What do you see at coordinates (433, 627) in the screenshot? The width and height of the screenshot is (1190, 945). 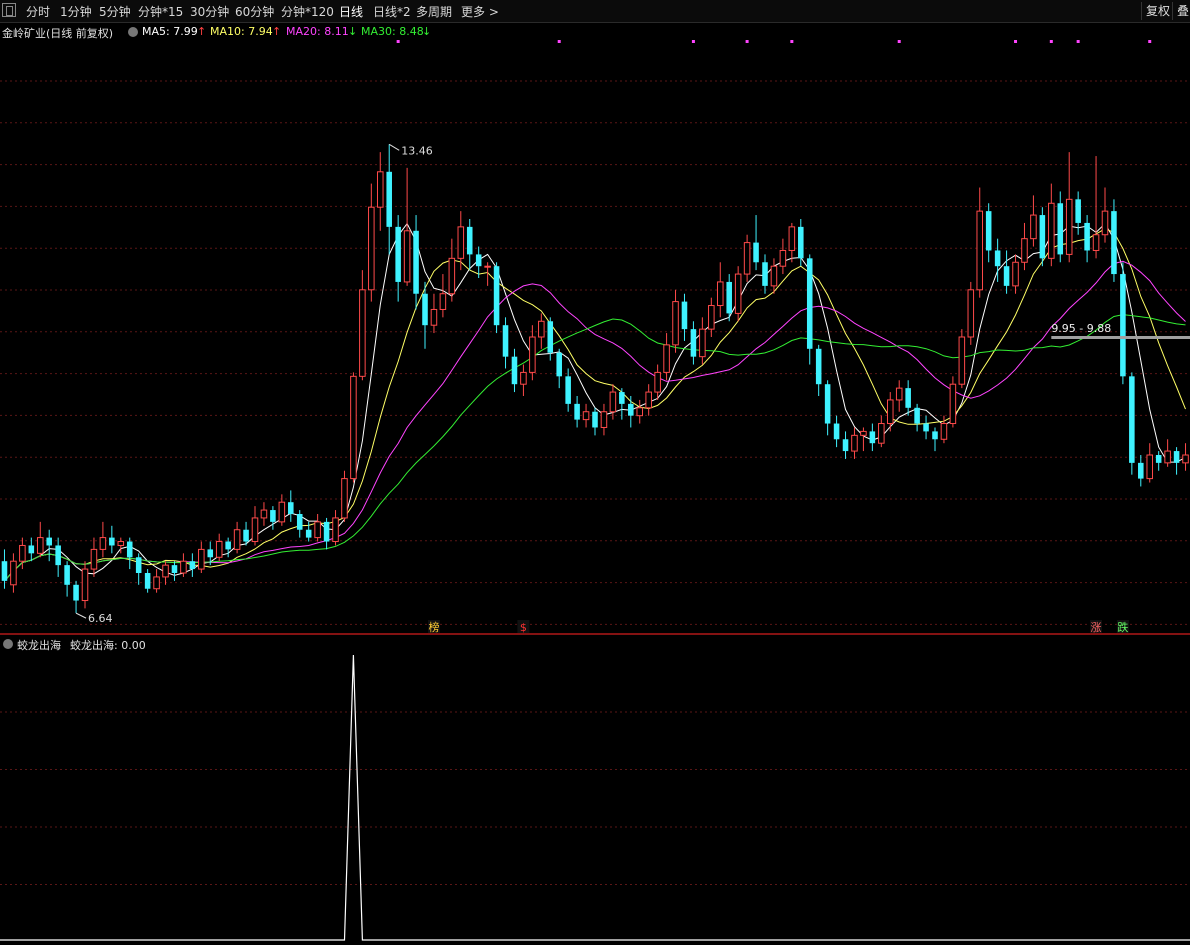 I see `marker-bang: 榜` at bounding box center [433, 627].